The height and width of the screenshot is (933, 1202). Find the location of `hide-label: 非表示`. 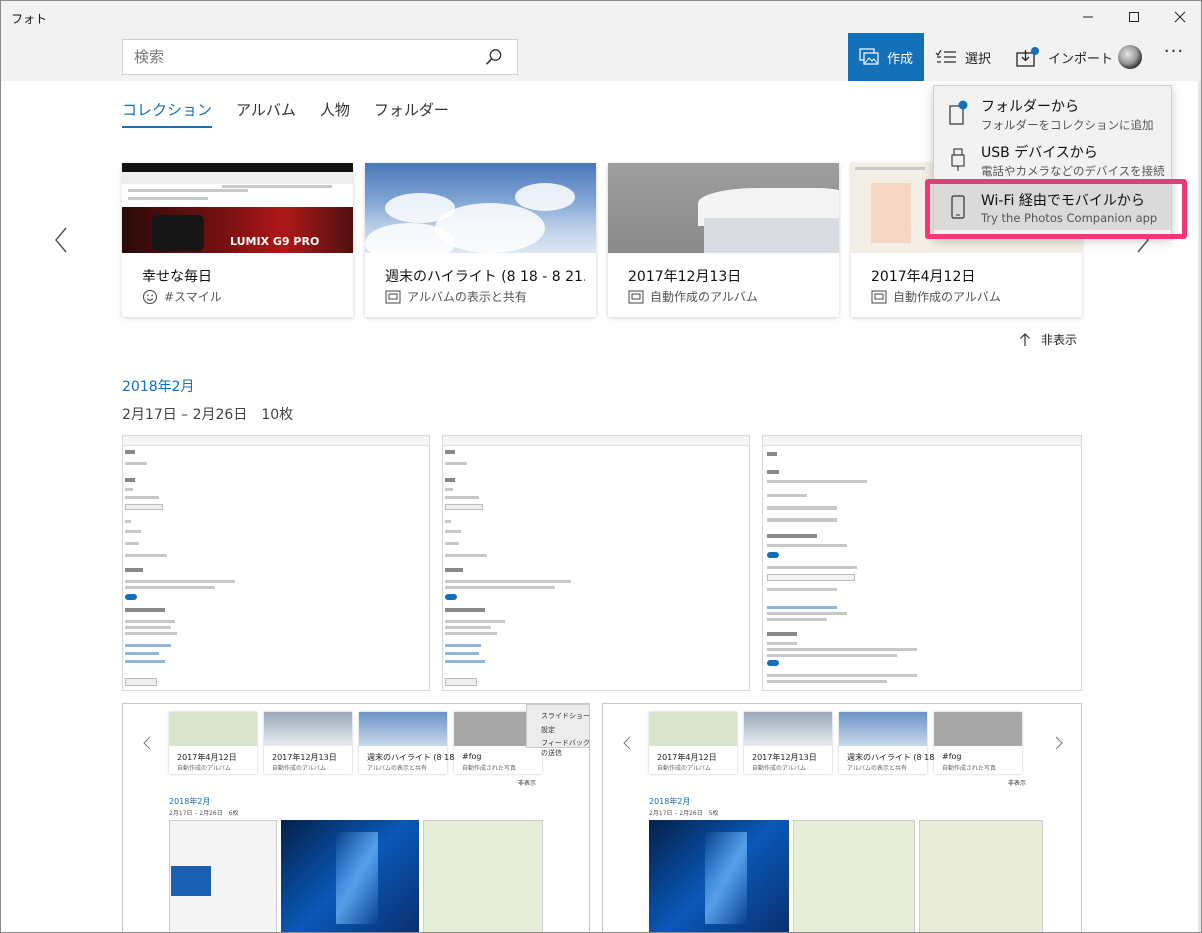

hide-label: 非表示 is located at coordinates (1059, 340).